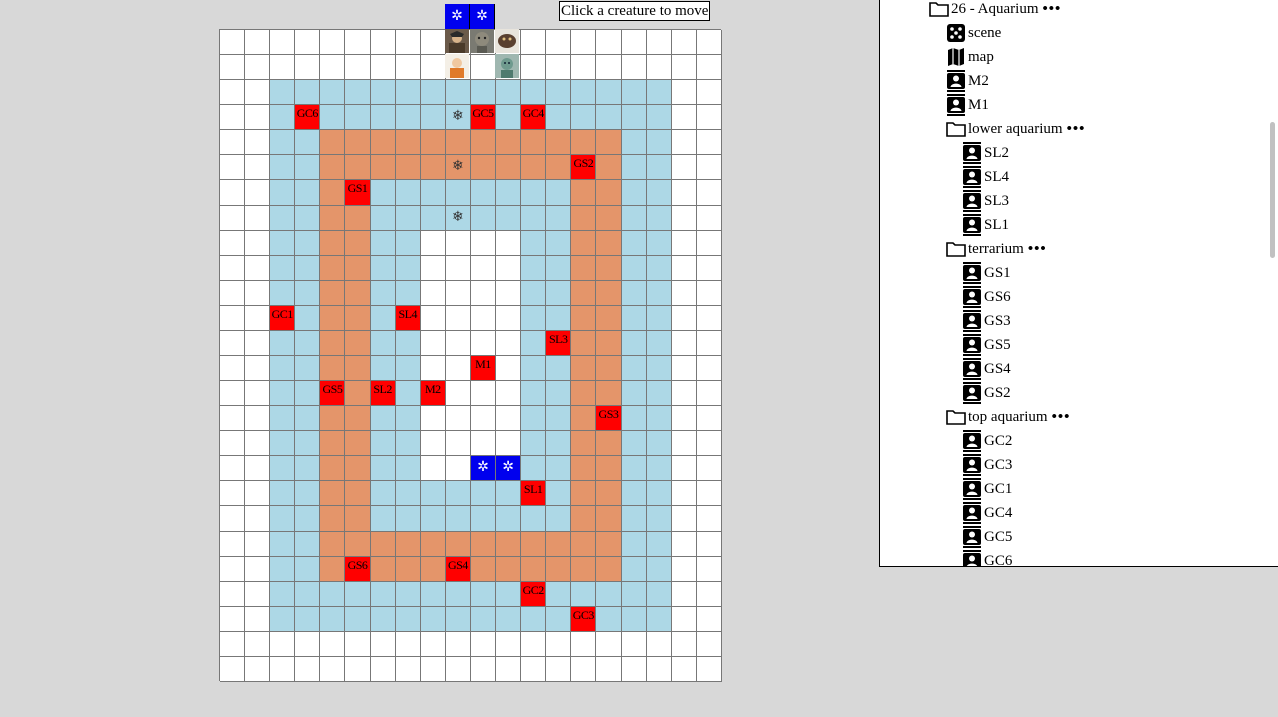  What do you see at coordinates (987, 513) in the screenshot?
I see `tree-item: GC4` at bounding box center [987, 513].